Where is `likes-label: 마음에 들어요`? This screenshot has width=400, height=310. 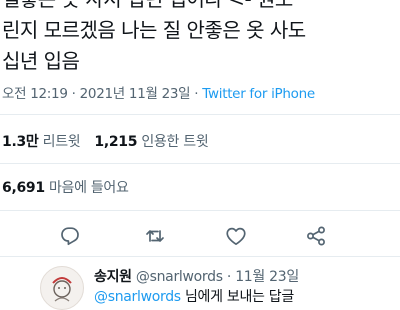 likes-label: 마음에 들어요 is located at coordinates (88, 188).